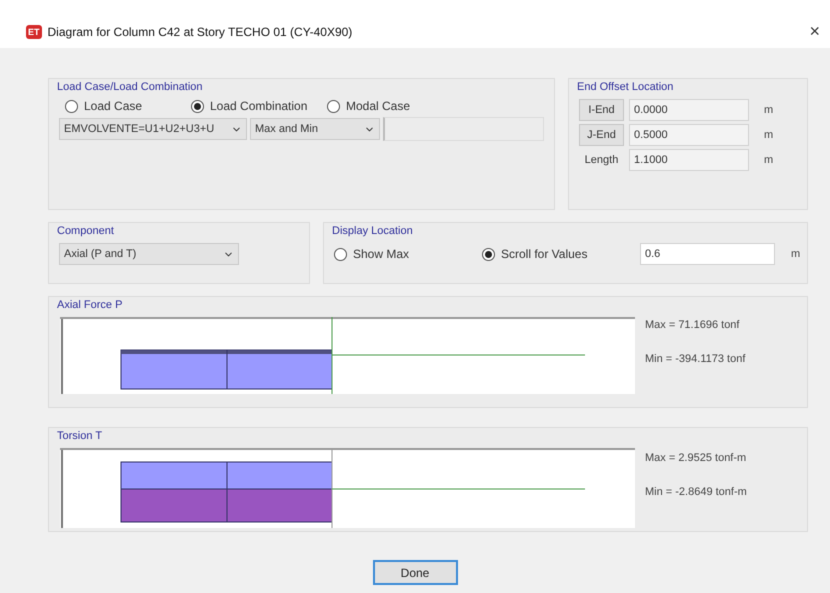 The image size is (830, 593). What do you see at coordinates (689, 110) in the screenshot?
I see `input-field: 0.0000` at bounding box center [689, 110].